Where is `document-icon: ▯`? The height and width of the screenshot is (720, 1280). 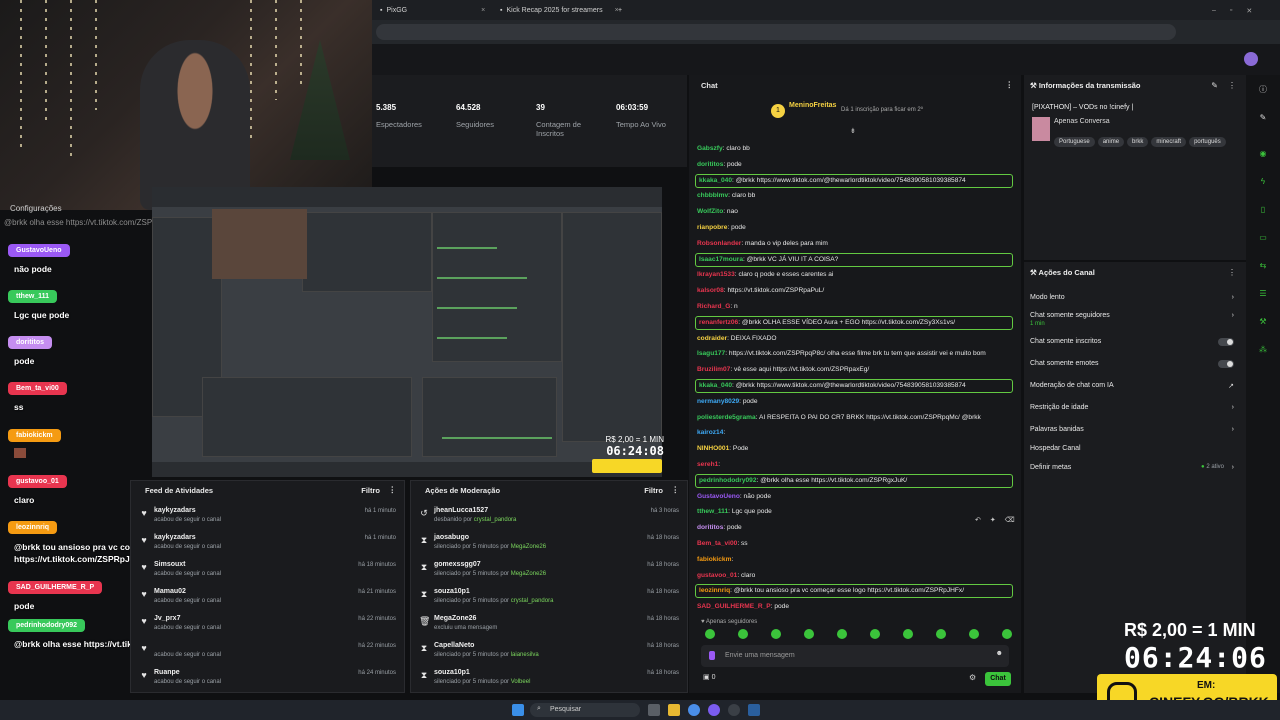 document-icon: ▯ is located at coordinates (1263, 210).